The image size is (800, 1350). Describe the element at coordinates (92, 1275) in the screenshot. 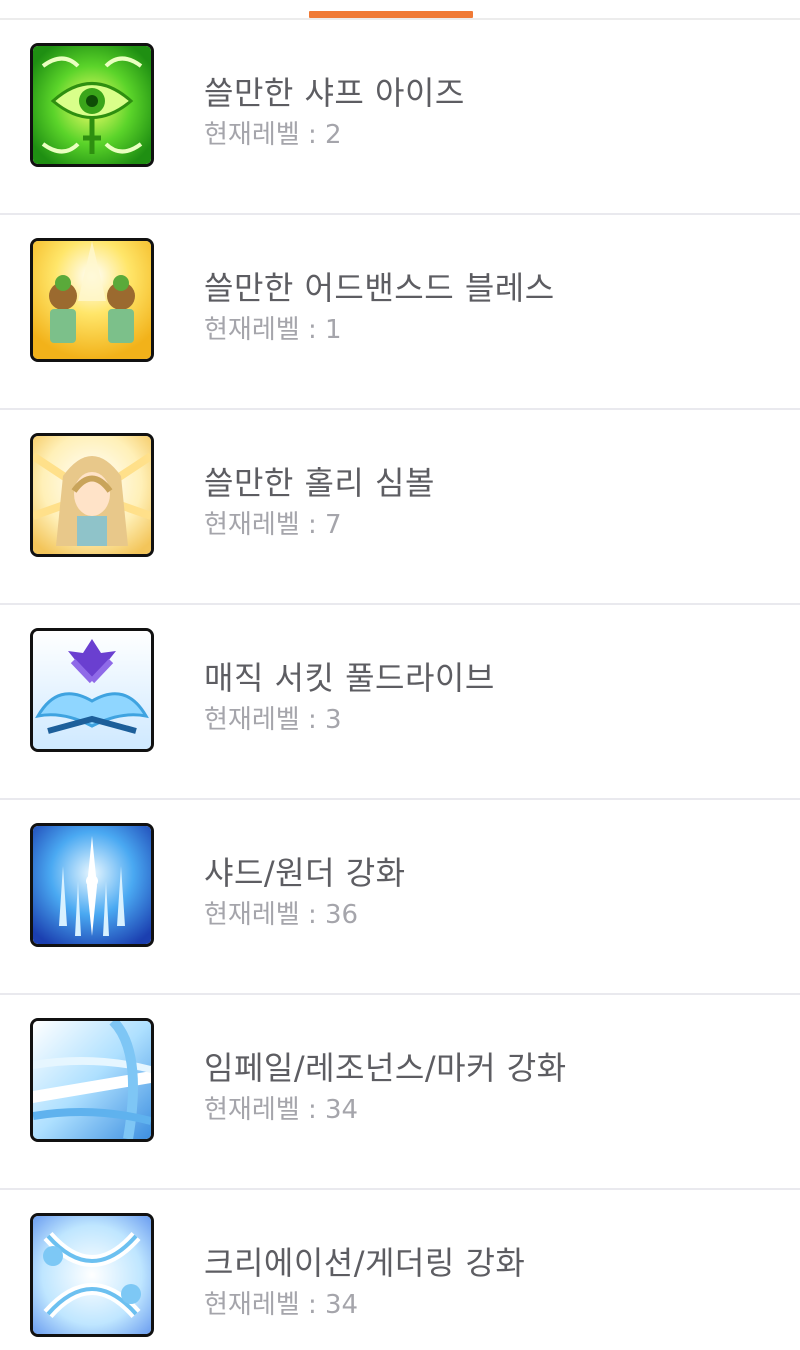

I see `creation-gathering-icon` at that location.